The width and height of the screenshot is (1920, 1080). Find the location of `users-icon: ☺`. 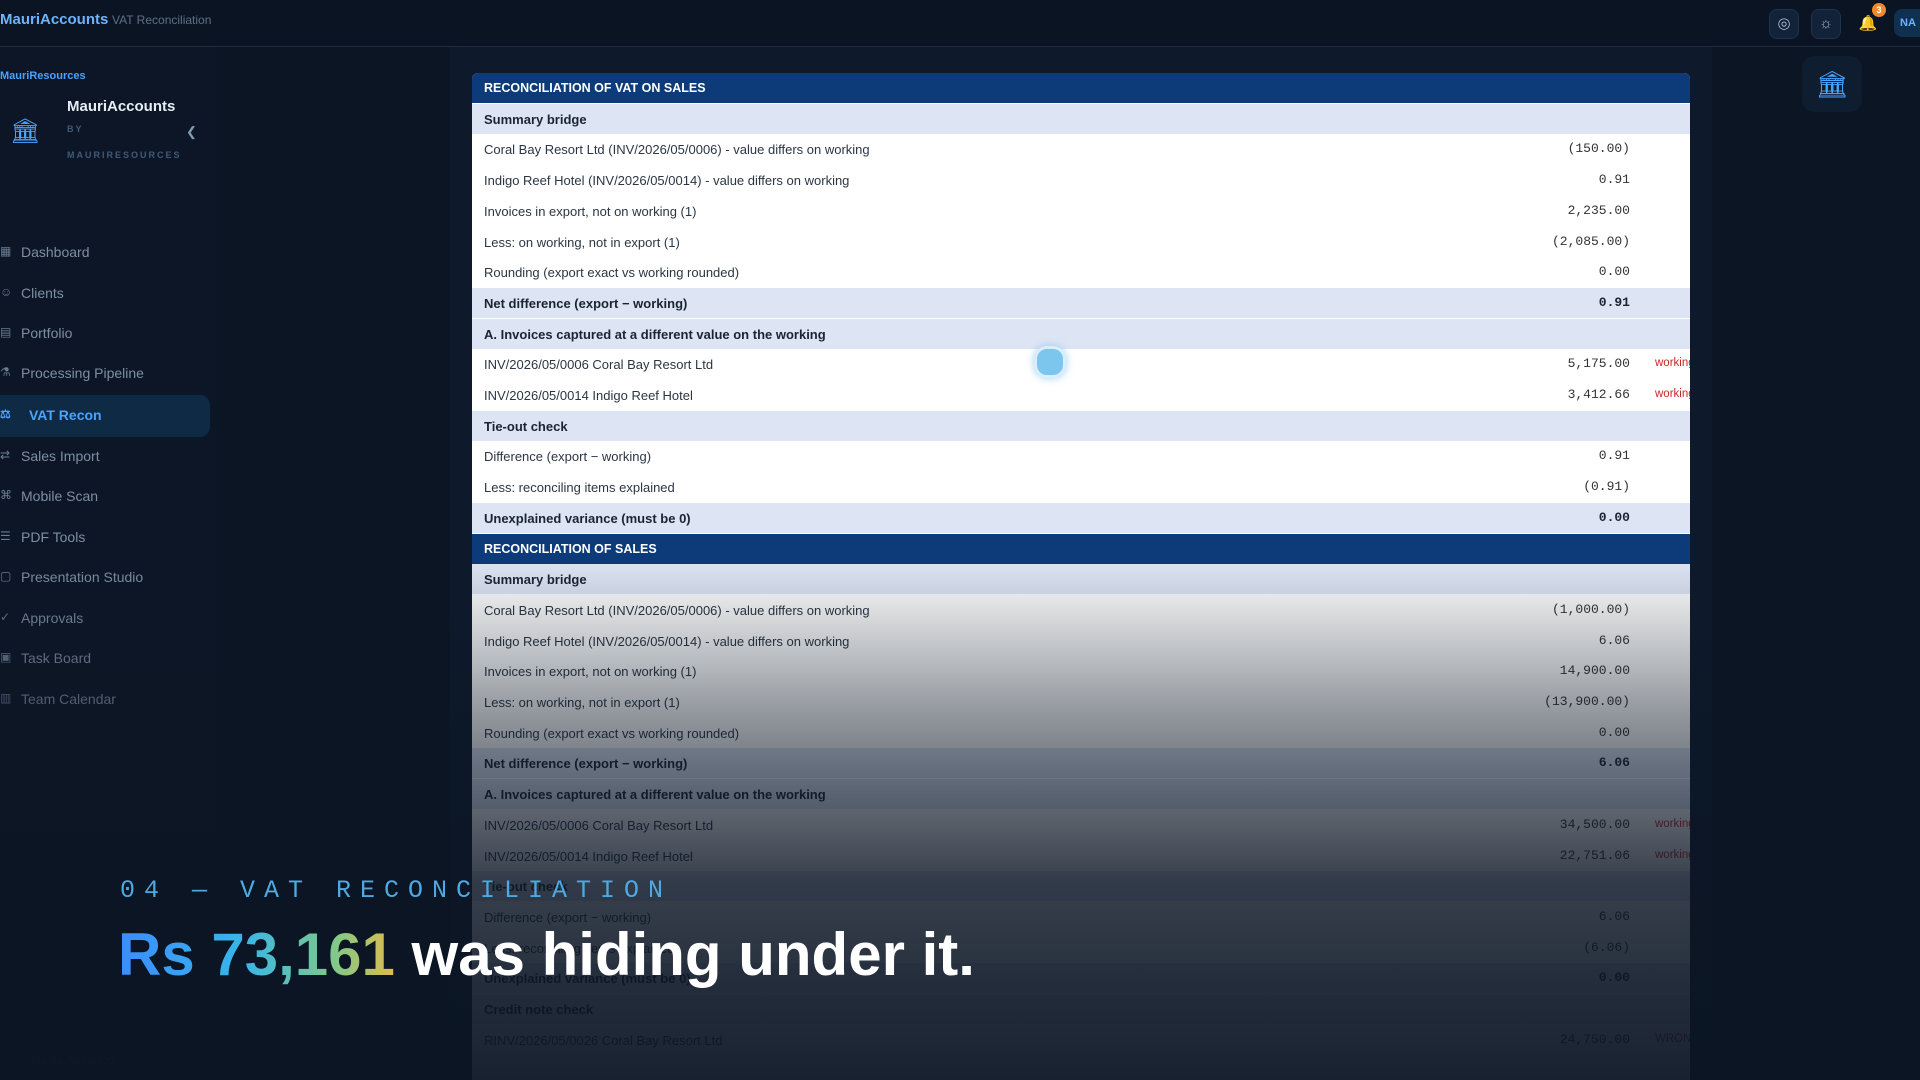

users-icon: ☺ is located at coordinates (6, 292).